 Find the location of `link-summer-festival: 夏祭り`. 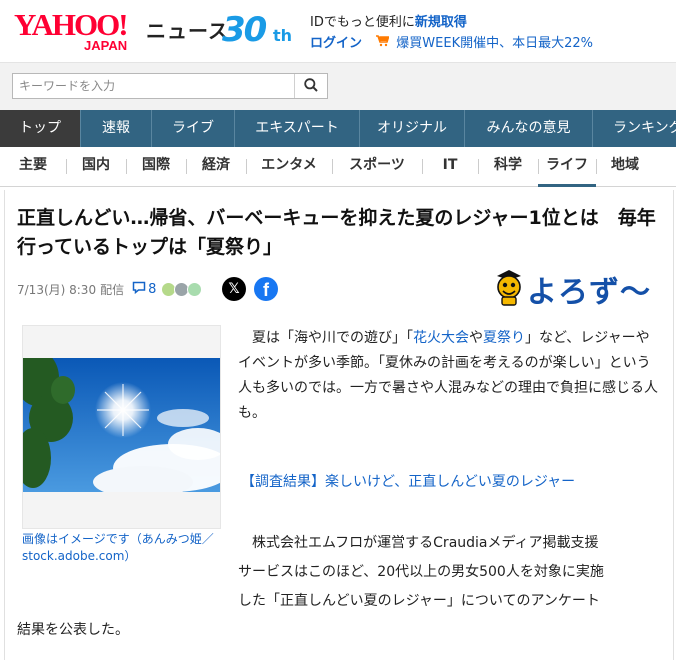

link-summer-festival: 夏祭り is located at coordinates (504, 338).